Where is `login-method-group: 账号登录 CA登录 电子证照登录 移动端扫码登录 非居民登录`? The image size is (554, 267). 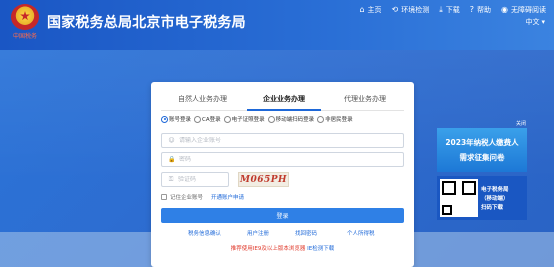
login-method-group: 账号登录 CA登录 电子证照登录 移动端扫码登录 非居民登录 is located at coordinates (257, 119).